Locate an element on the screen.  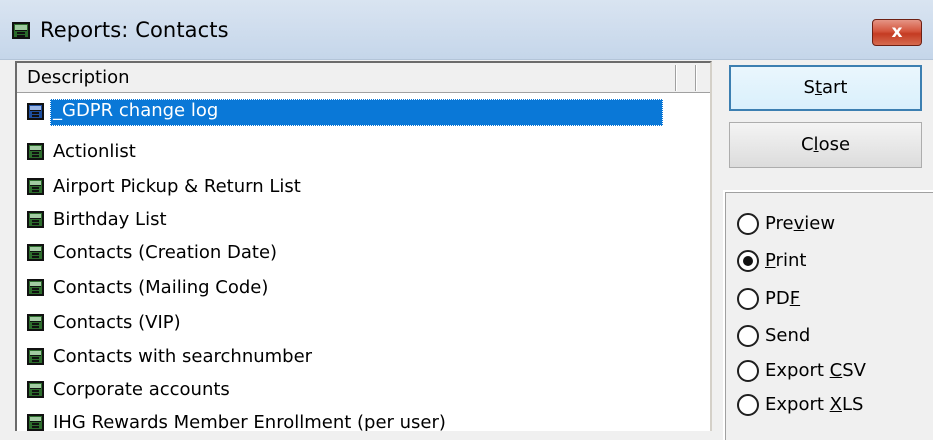
list-item-label: Contacts with searchnumber is located at coordinates (183, 356).